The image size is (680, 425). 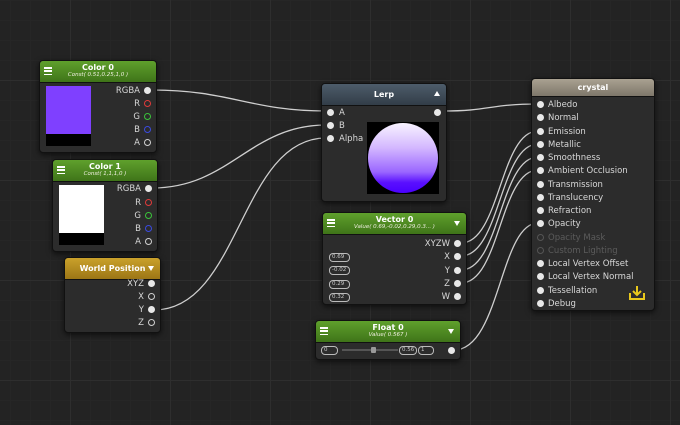 What do you see at coordinates (637, 293) in the screenshot?
I see `download-icon` at bounding box center [637, 293].